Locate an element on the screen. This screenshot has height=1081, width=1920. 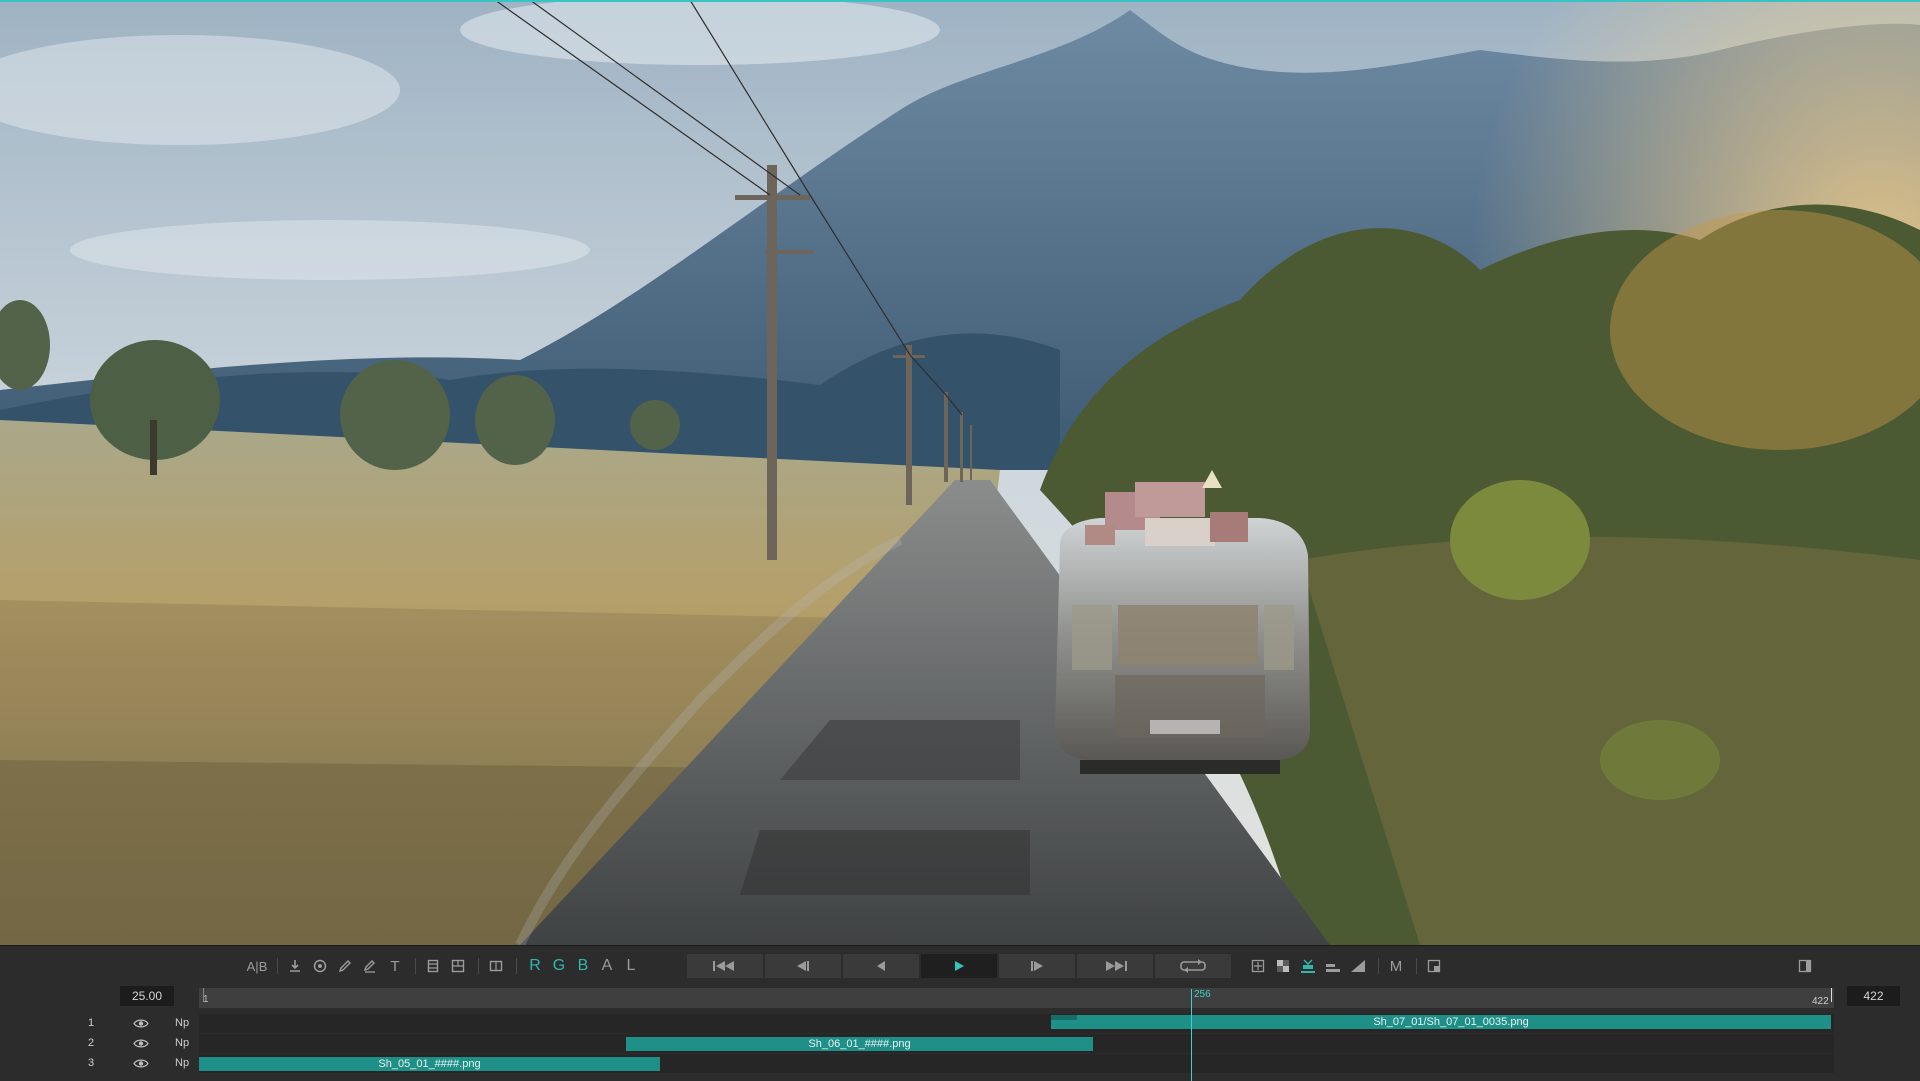
step-back-icon is located at coordinates (803, 966).